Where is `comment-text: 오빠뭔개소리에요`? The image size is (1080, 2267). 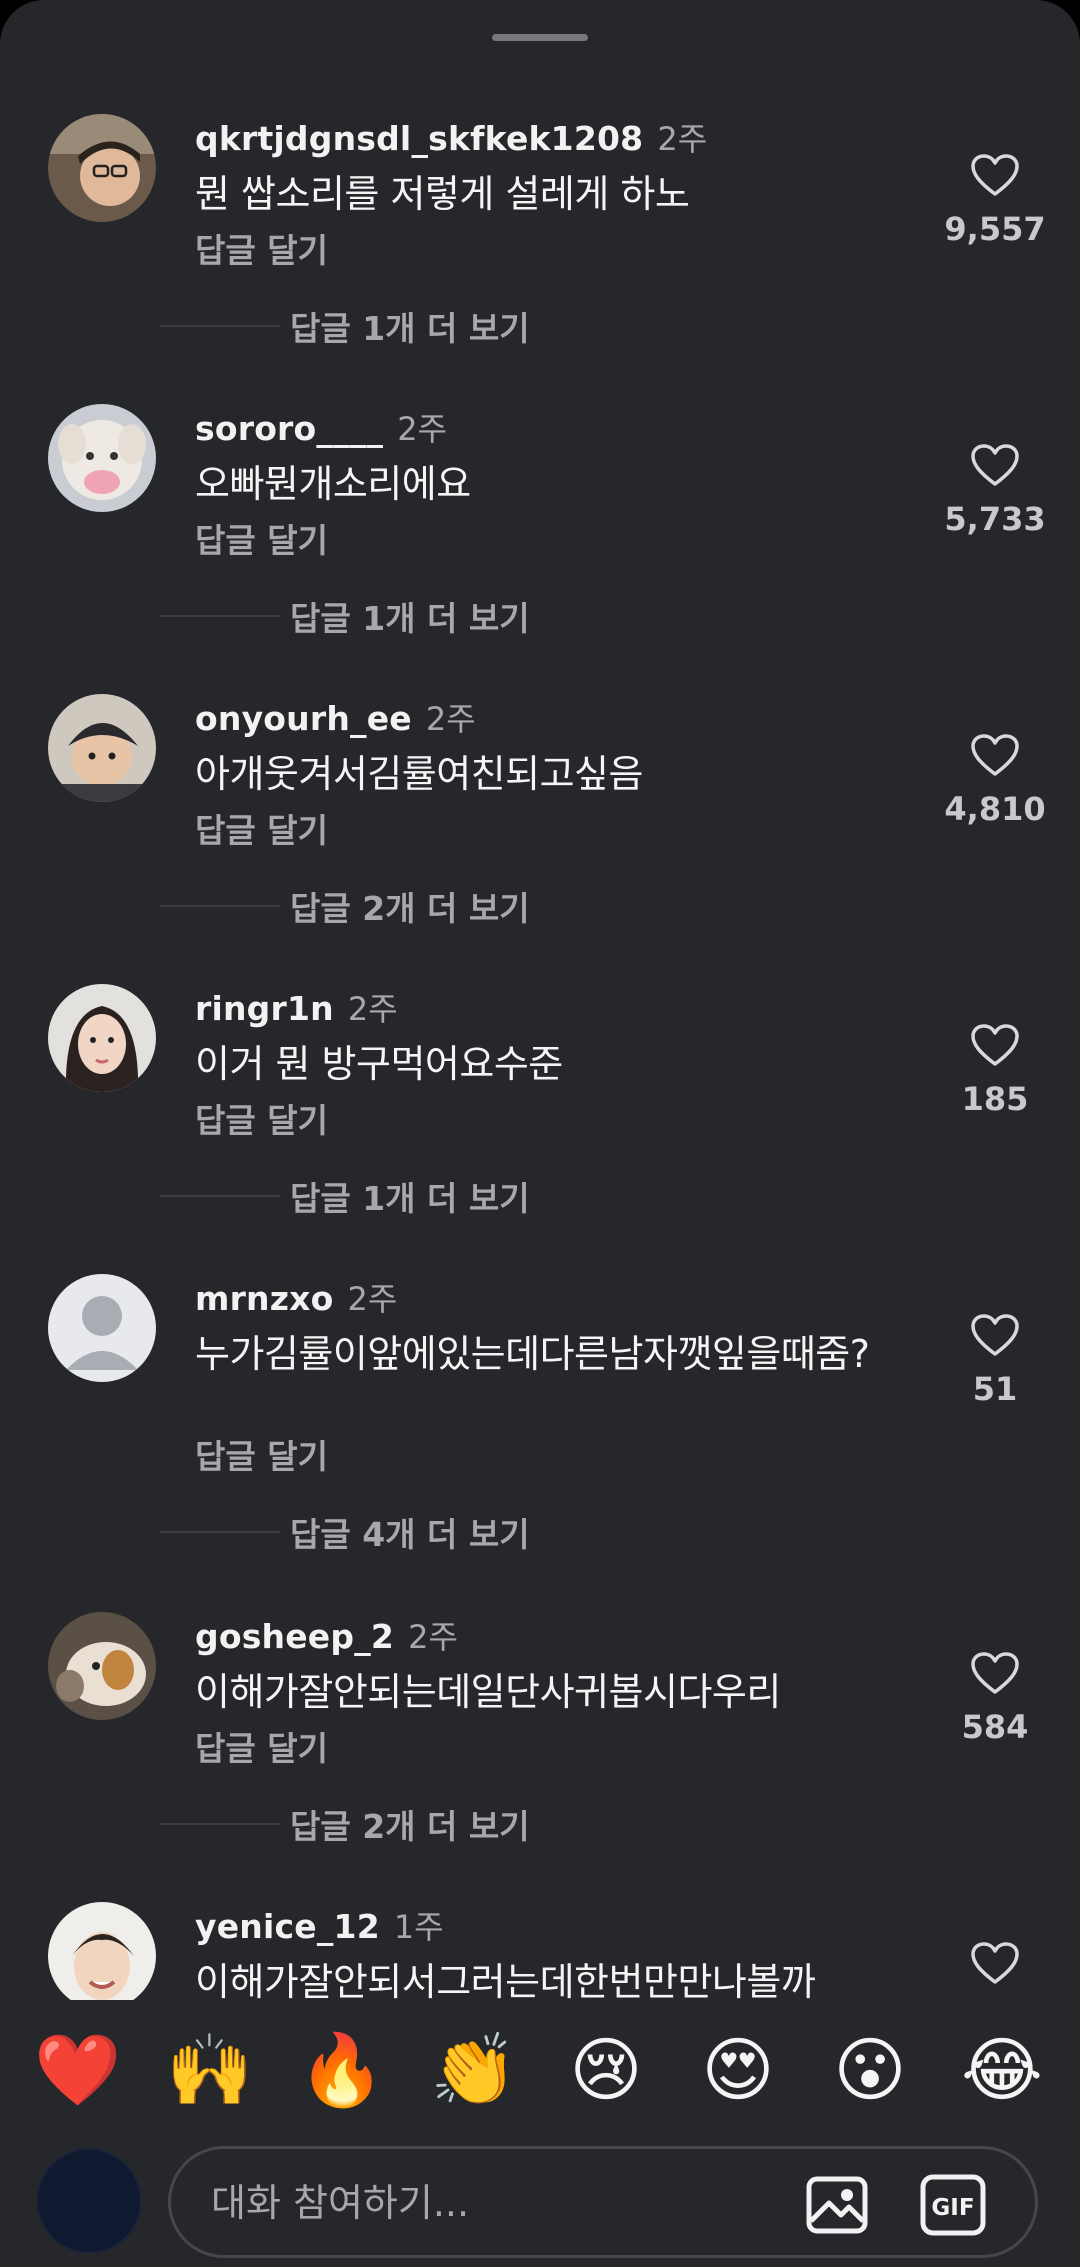
comment-text: 오빠뭔개소리에요 is located at coordinates (333, 484).